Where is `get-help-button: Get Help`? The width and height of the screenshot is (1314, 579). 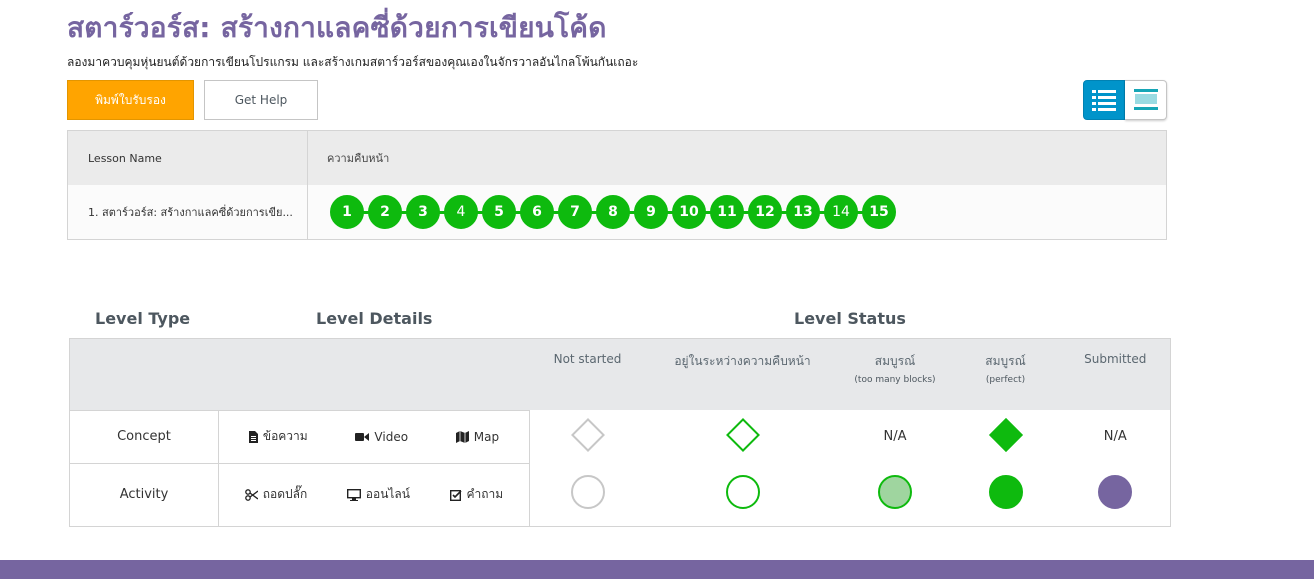 get-help-button: Get Help is located at coordinates (261, 100).